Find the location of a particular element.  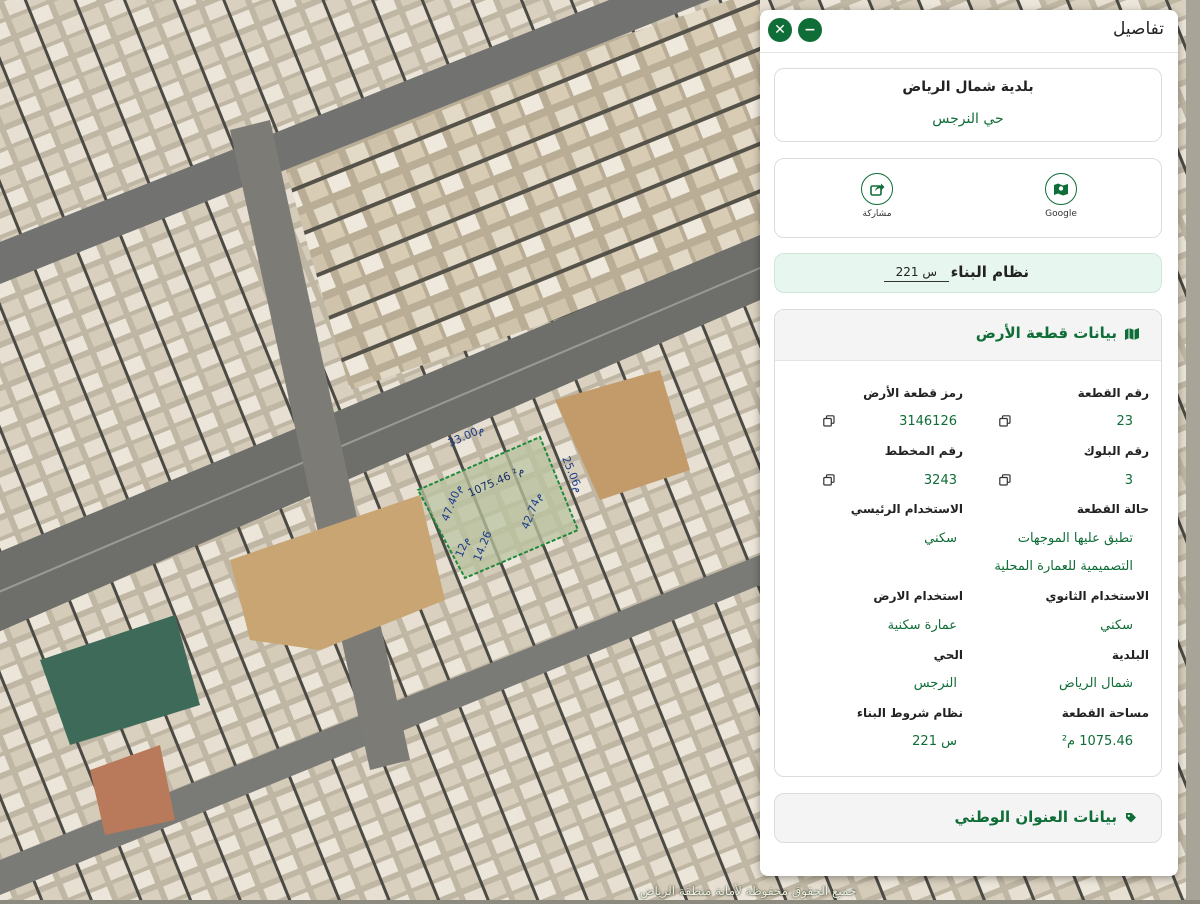

close-button: ✕ is located at coordinates (780, 30).